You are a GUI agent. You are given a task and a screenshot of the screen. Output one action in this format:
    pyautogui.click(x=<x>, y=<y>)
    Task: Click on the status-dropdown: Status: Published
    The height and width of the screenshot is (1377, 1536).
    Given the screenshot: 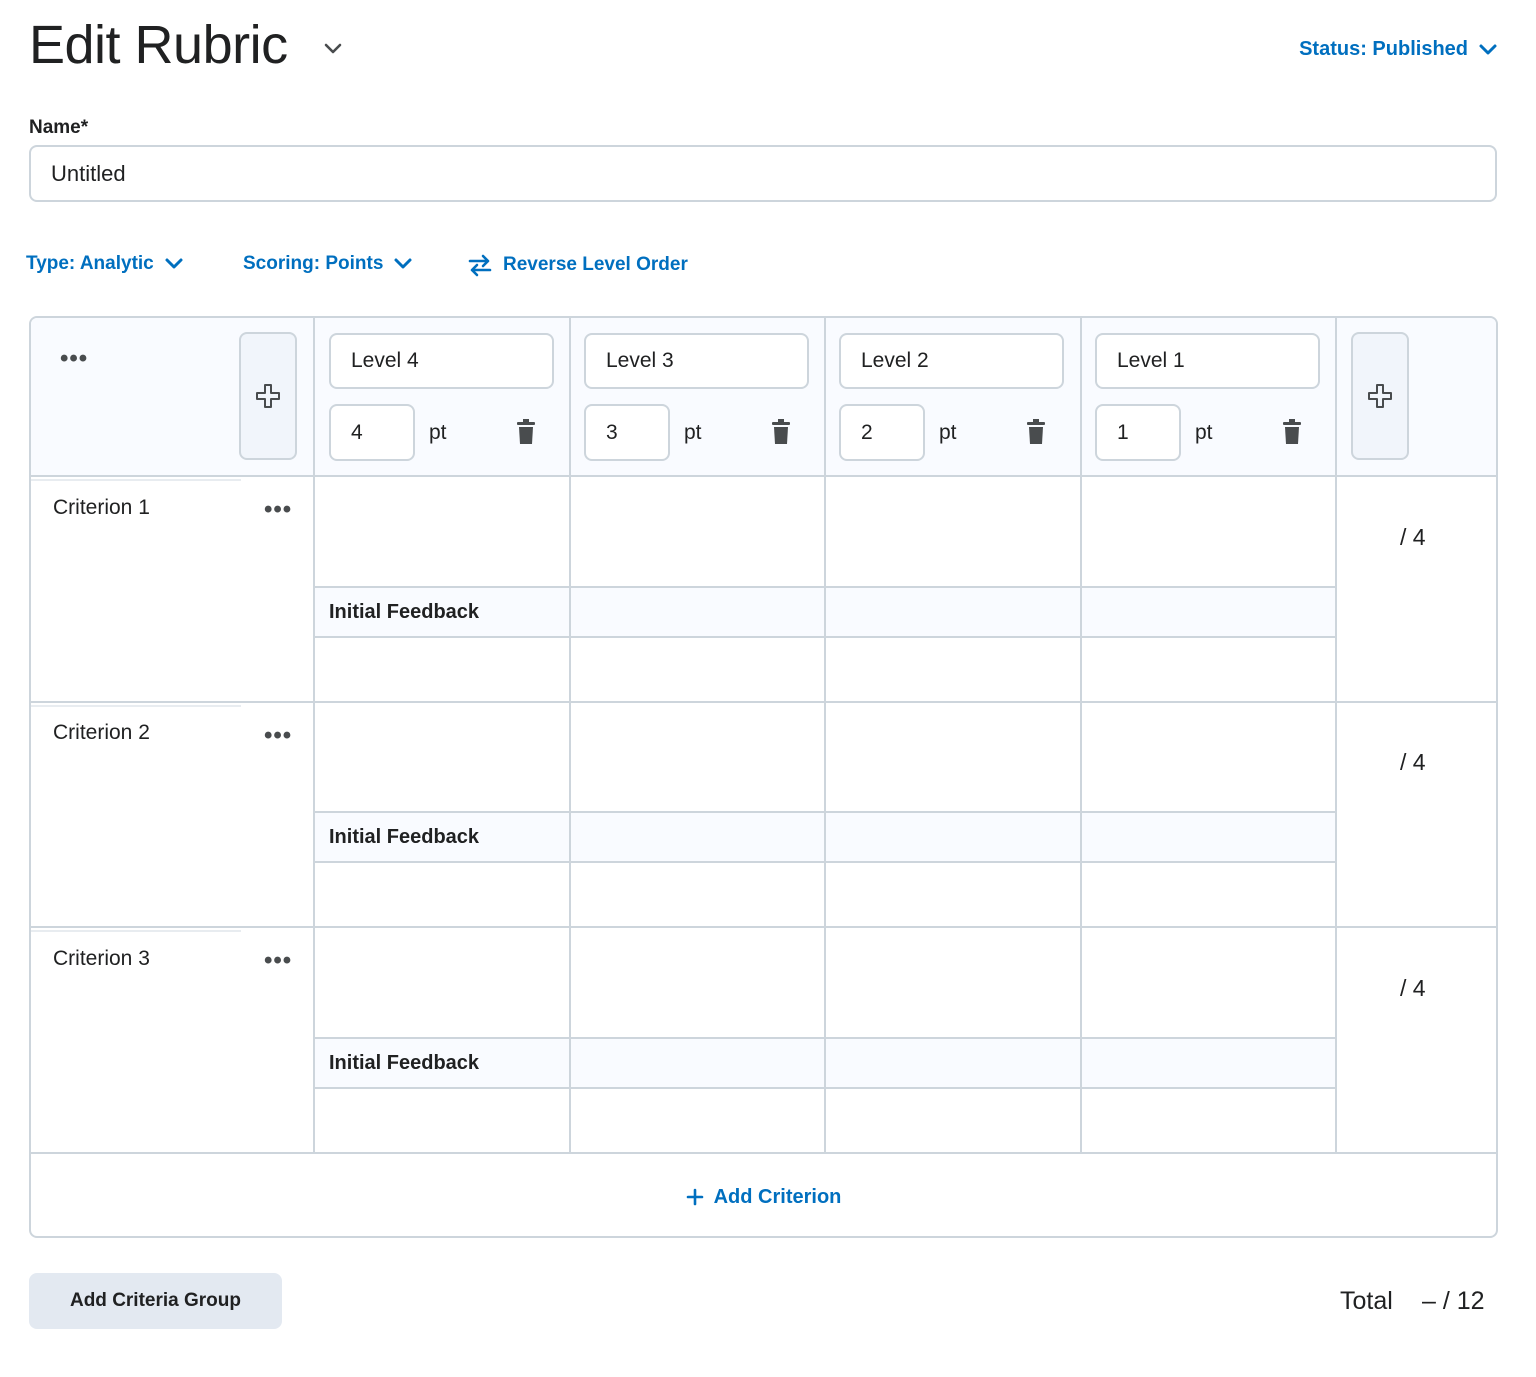 What is the action you would take?
    pyautogui.click(x=1398, y=49)
    